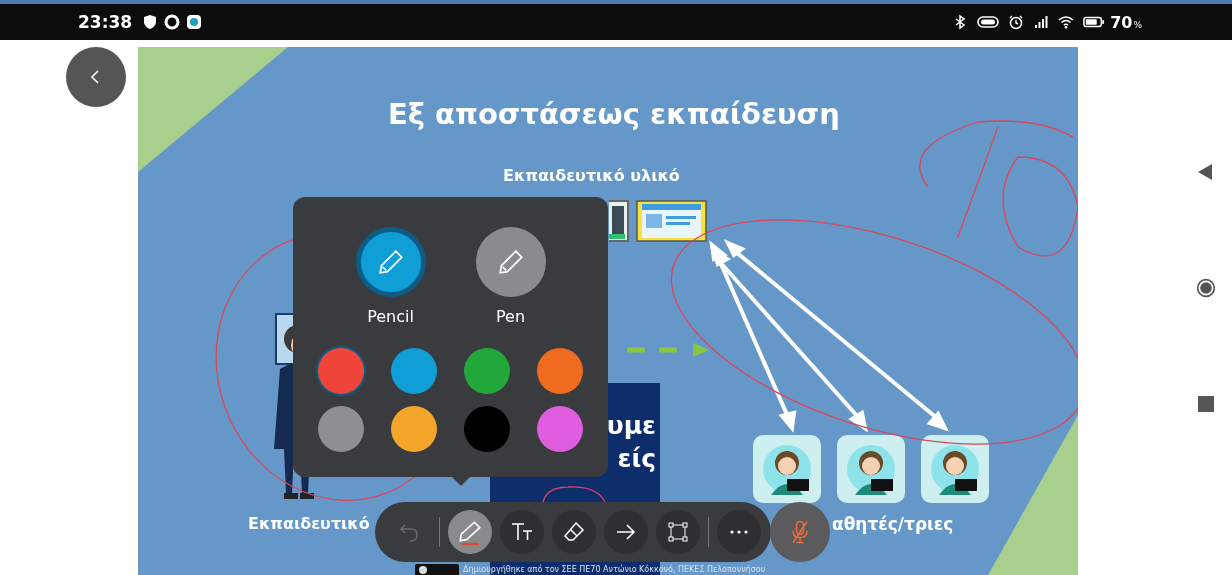 The height and width of the screenshot is (575, 1232). Describe the element at coordinates (739, 532) in the screenshot. I see `more-icon` at that location.